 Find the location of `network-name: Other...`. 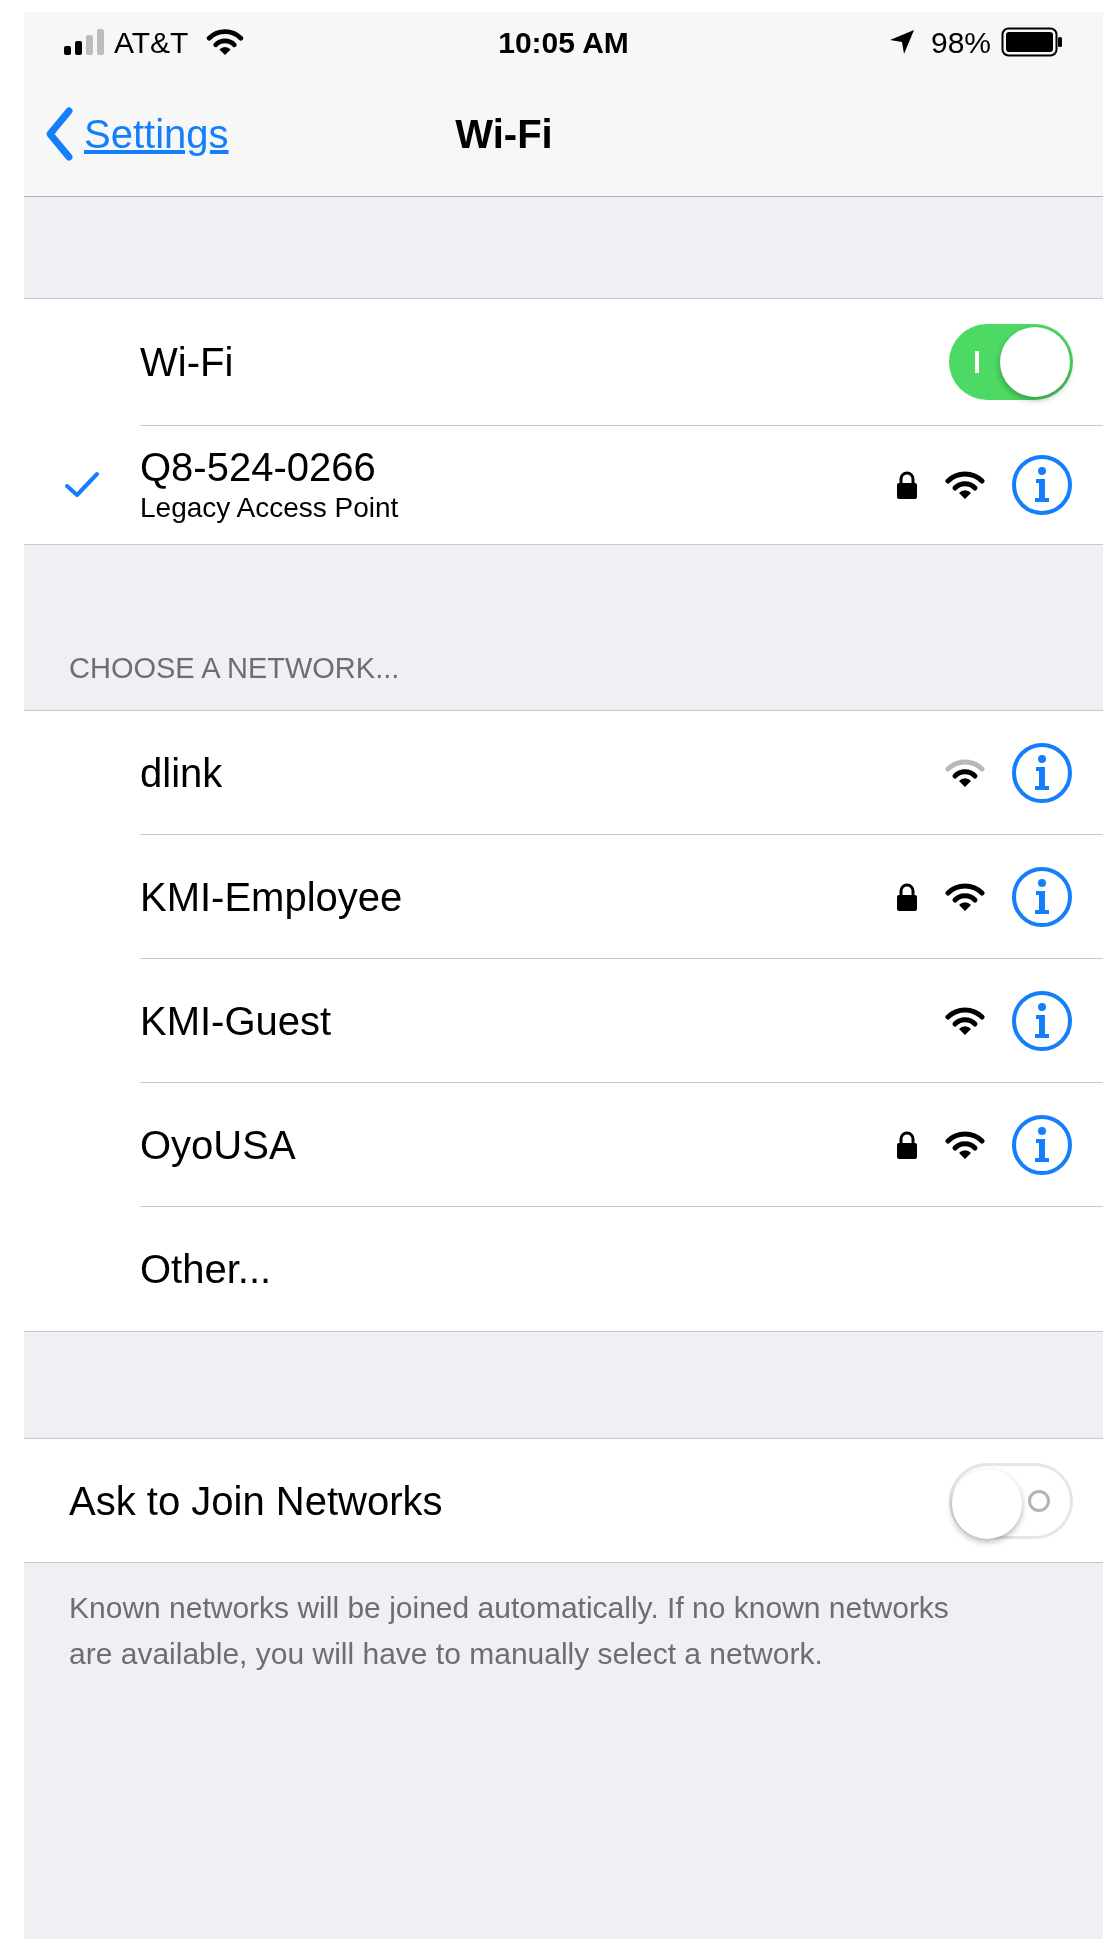

network-name: Other... is located at coordinates (206, 1269).